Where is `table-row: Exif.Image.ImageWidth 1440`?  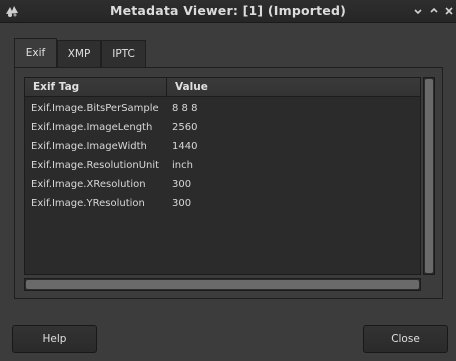
table-row: Exif.Image.ImageWidth 1440 is located at coordinates (222, 146).